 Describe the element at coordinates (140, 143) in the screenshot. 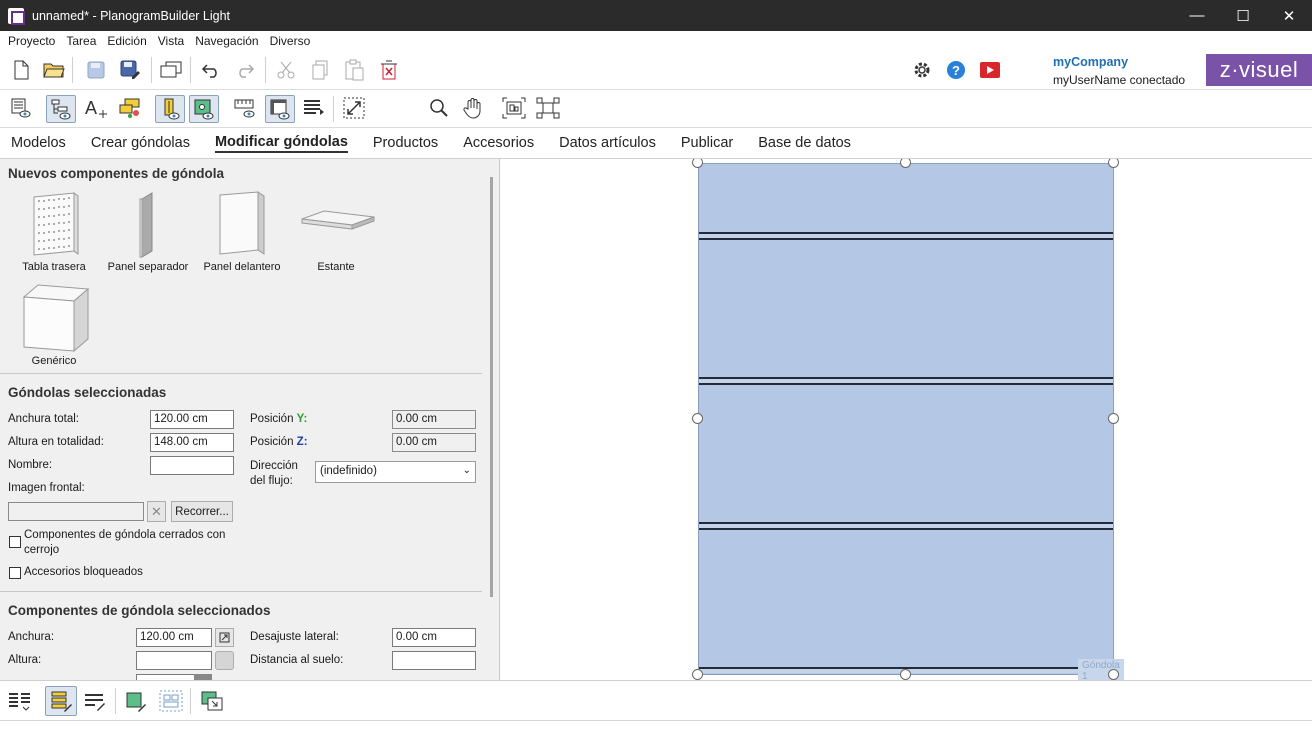

I see `tab-crear-gondolas: Crear góndolas` at that location.